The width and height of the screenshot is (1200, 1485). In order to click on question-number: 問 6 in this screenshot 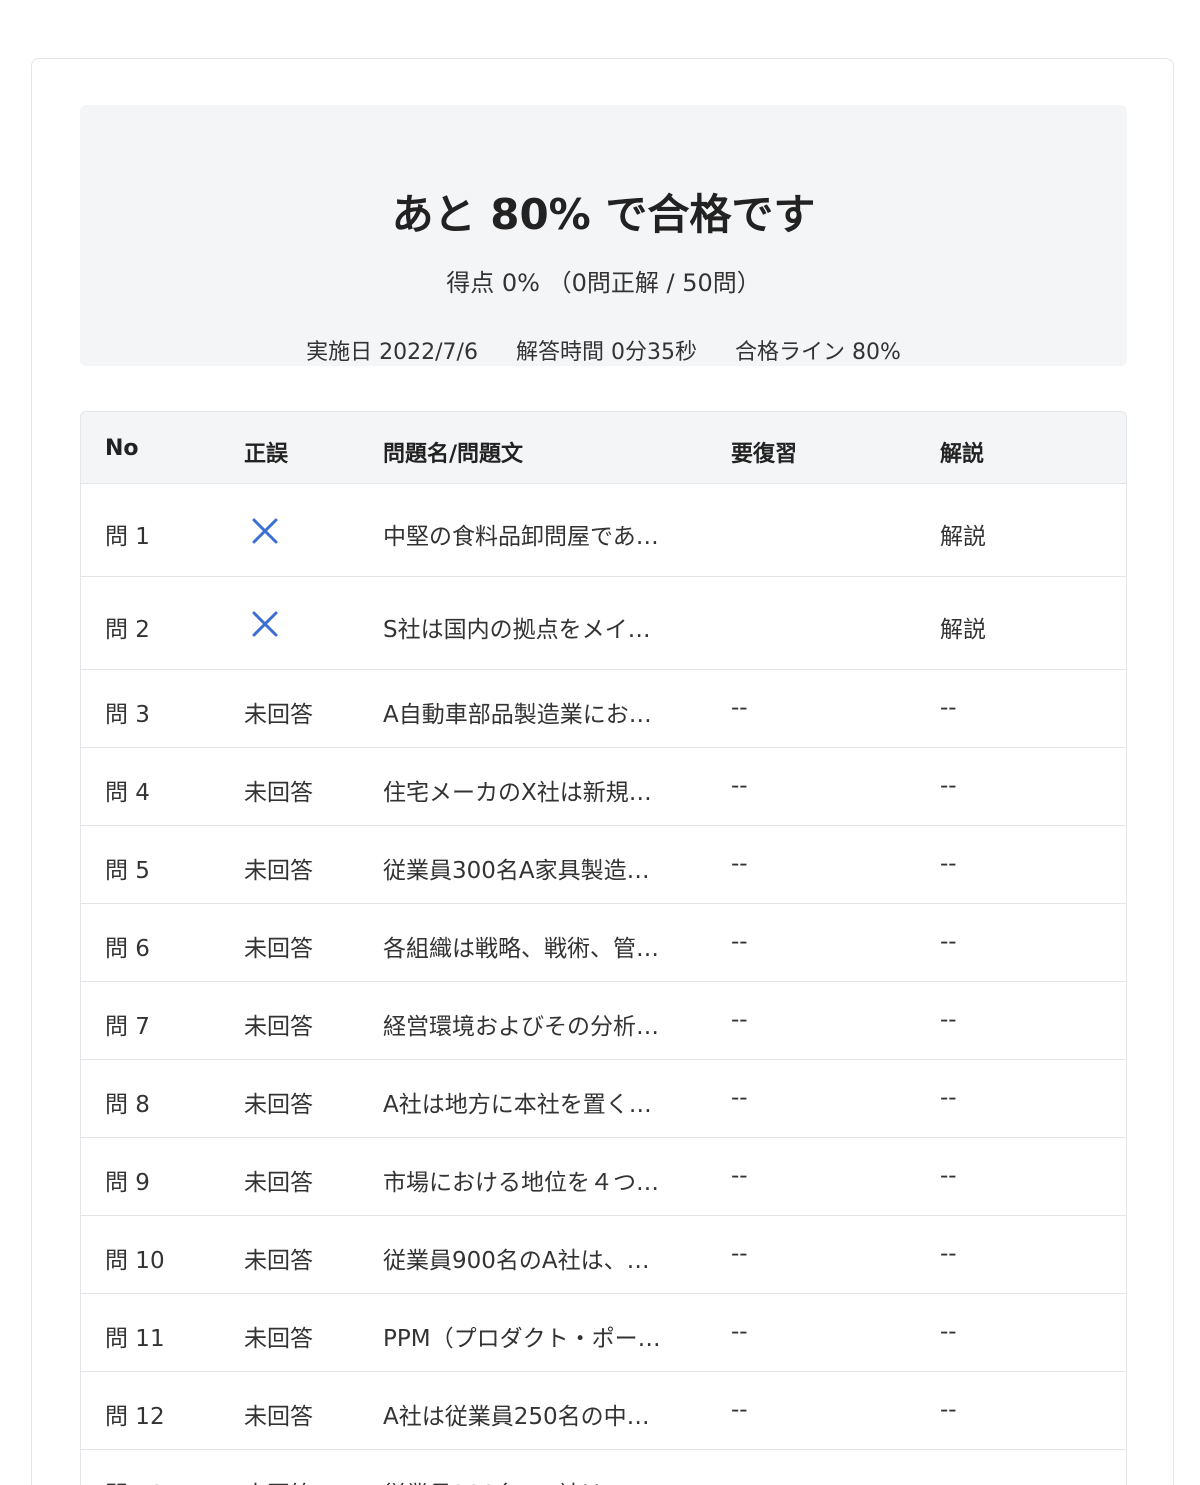, I will do `click(127, 949)`.